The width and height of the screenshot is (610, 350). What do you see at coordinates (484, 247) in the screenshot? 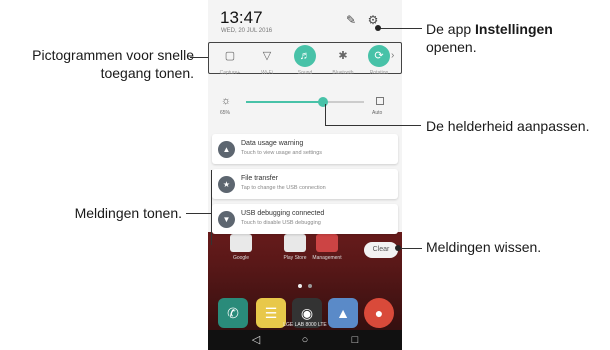
I see `callout-clear: Meldingen wissen.` at bounding box center [484, 247].